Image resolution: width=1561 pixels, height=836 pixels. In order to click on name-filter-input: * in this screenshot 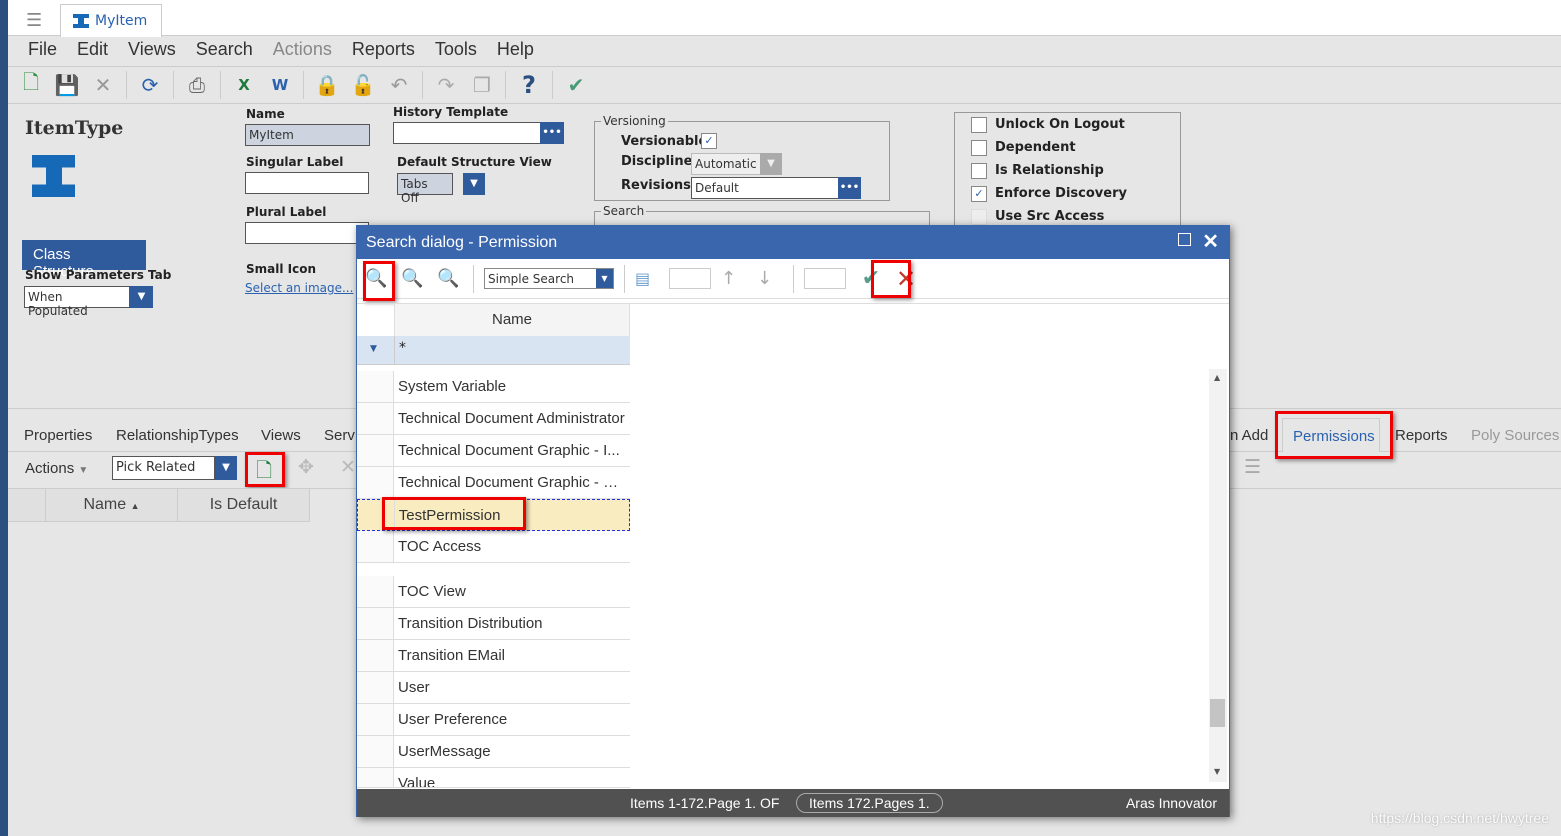, I will do `click(512, 350)`.